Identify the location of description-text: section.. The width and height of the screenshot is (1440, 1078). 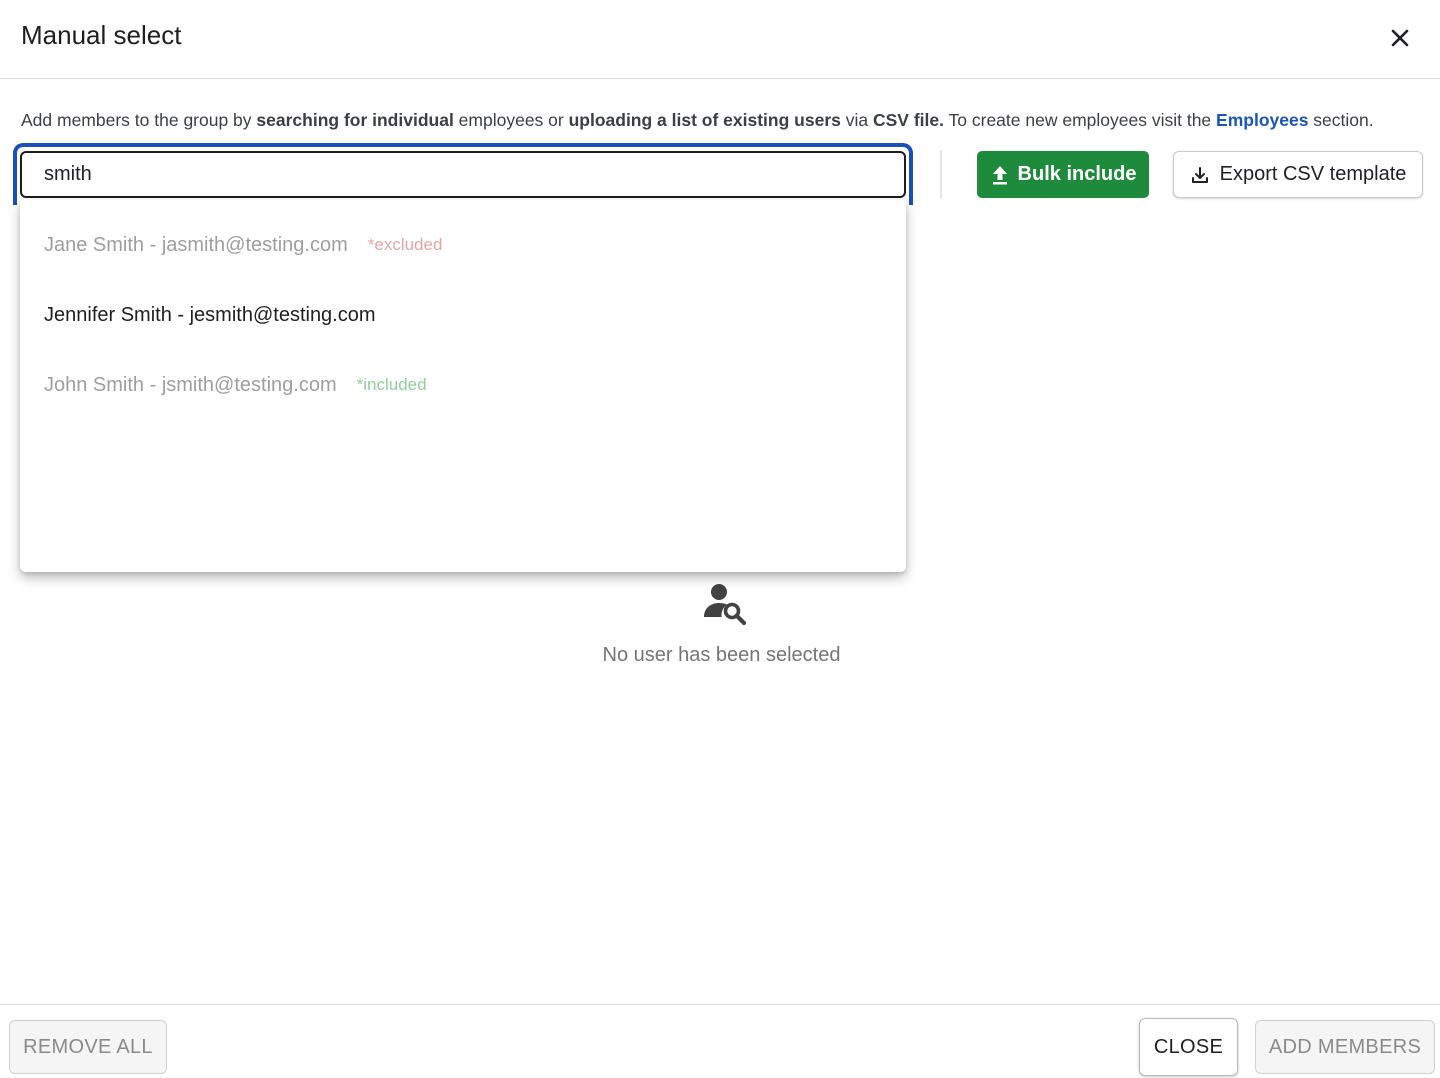
(1341, 120).